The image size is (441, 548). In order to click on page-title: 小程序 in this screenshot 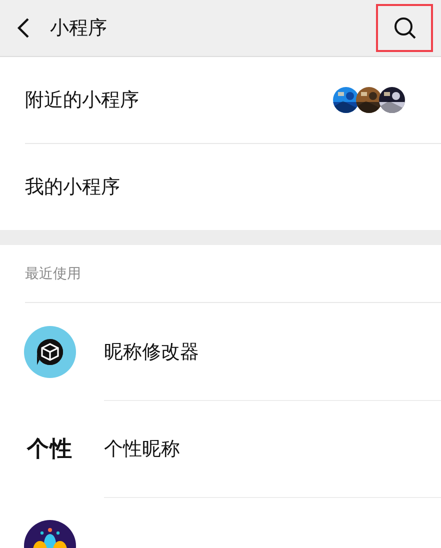, I will do `click(79, 28)`.